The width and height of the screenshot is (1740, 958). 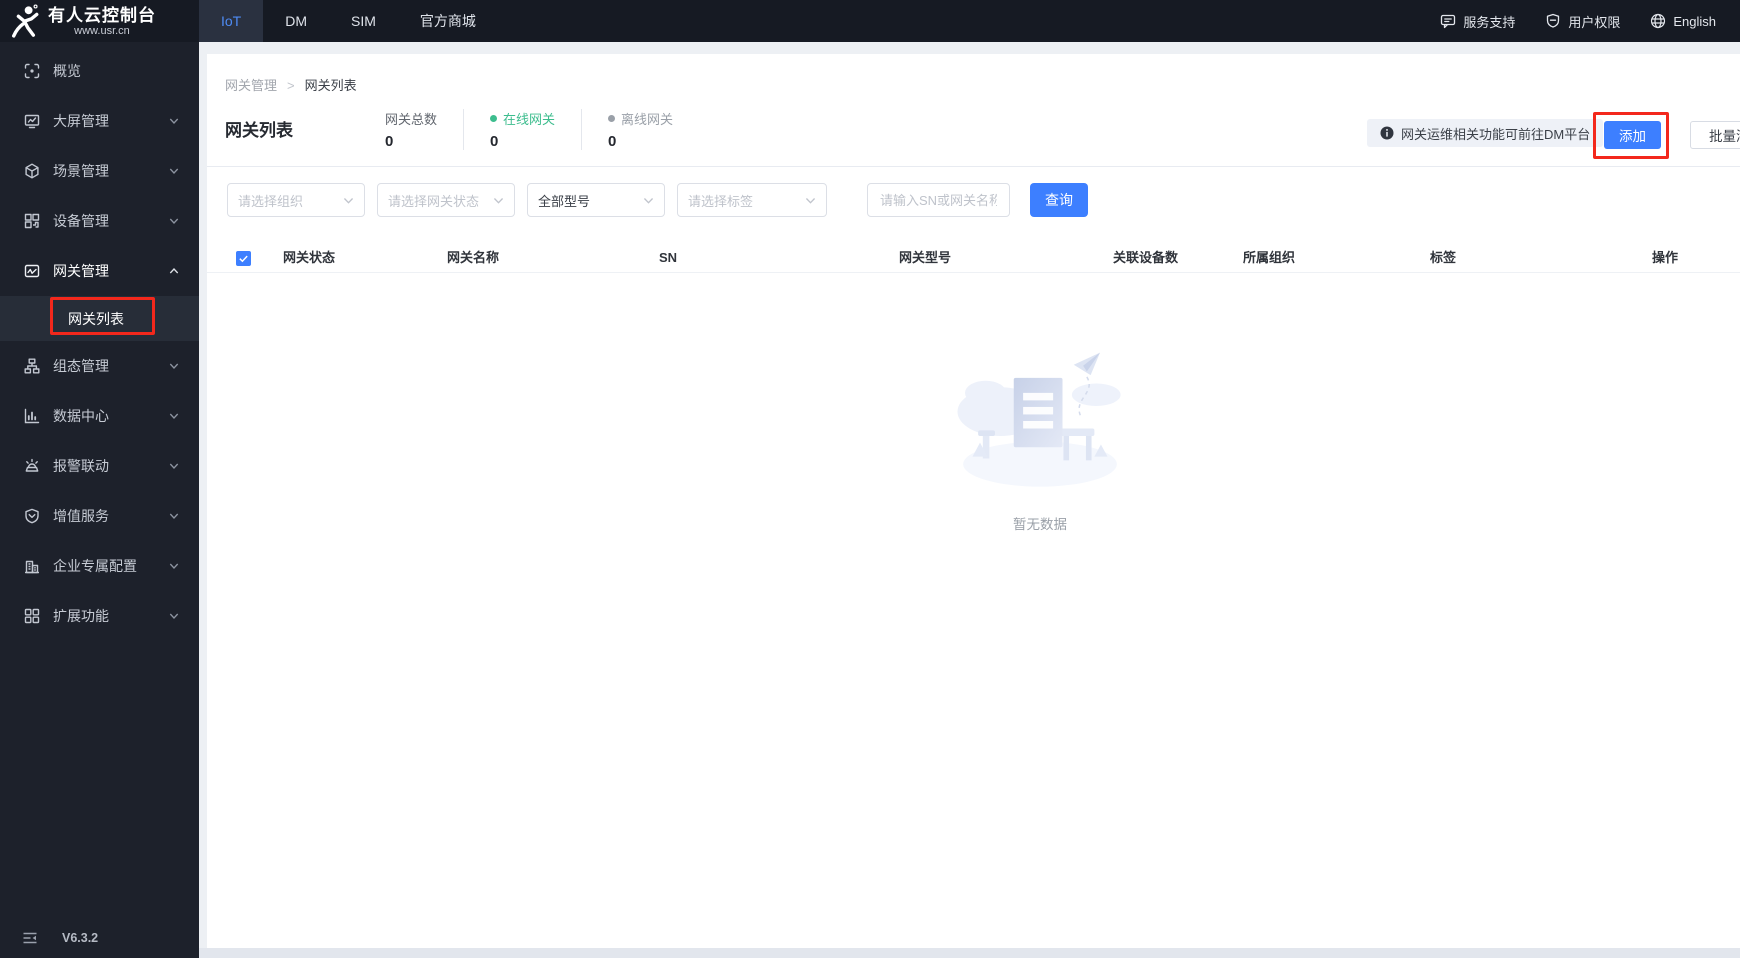 I want to click on sidebar-item-label: 组态管理, so click(x=81, y=366).